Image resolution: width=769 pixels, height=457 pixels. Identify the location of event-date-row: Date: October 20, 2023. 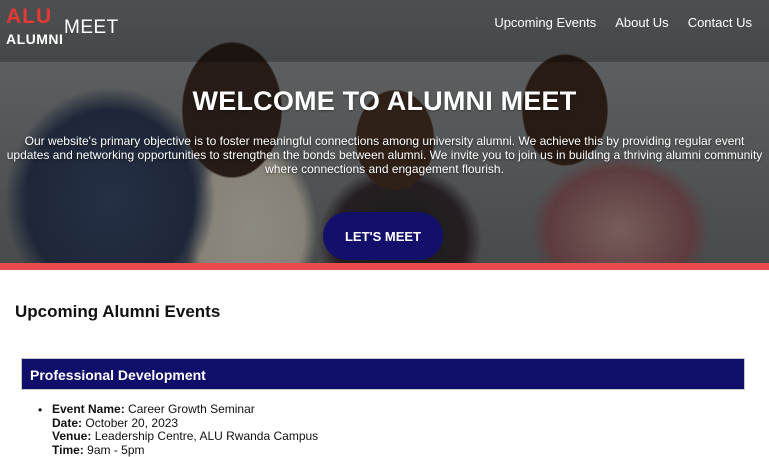
(185, 424).